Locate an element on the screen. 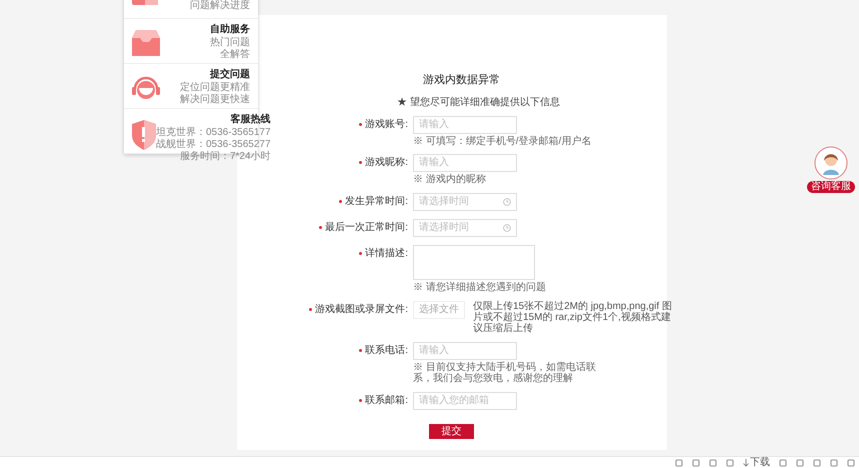  item-text: 服务时间：7*24小时 is located at coordinates (225, 157).